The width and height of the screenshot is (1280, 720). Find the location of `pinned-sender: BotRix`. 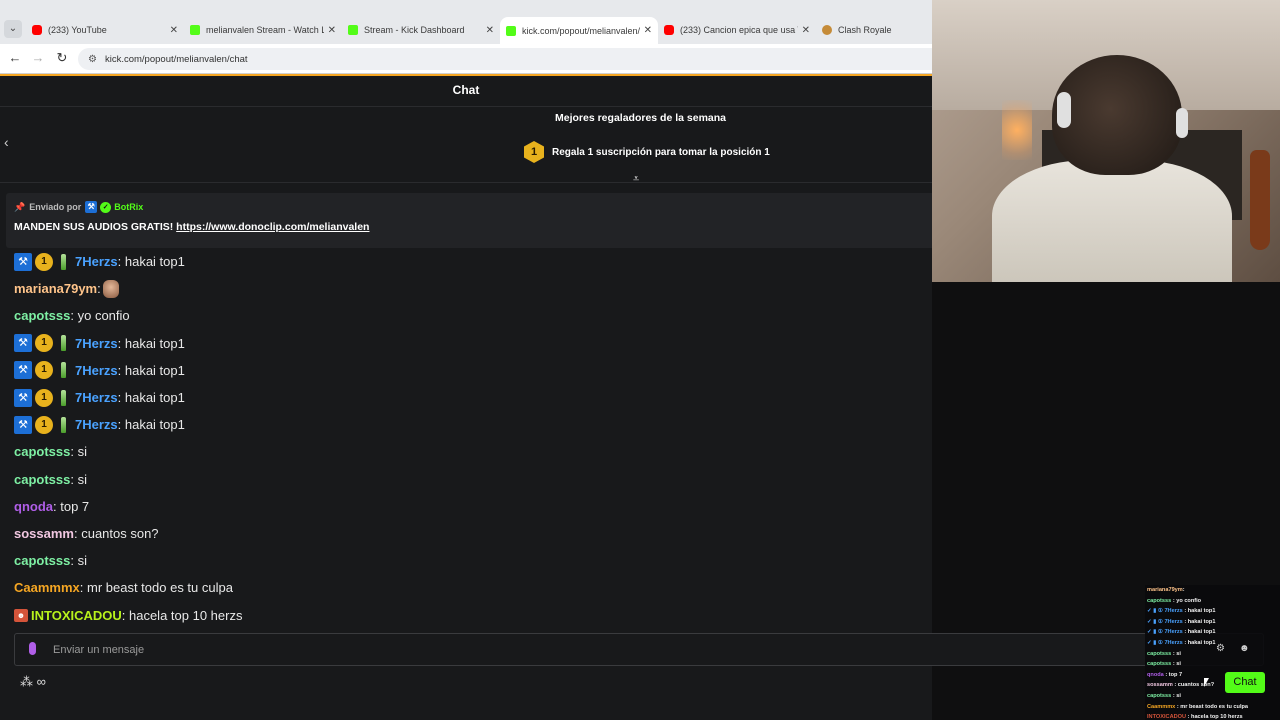

pinned-sender: BotRix is located at coordinates (128, 207).